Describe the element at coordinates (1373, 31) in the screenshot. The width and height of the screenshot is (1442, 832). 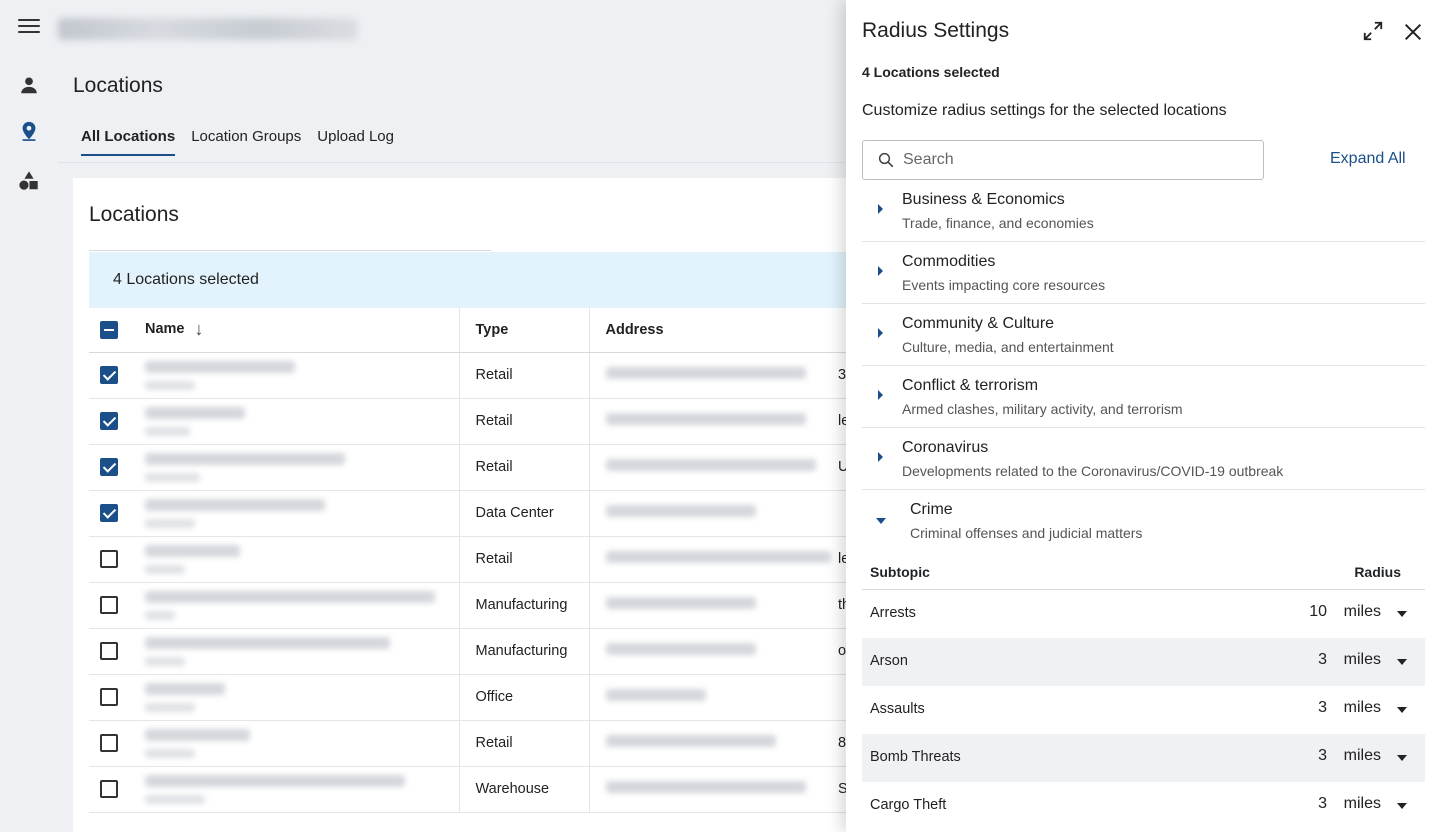
I see `expand-icon` at that location.